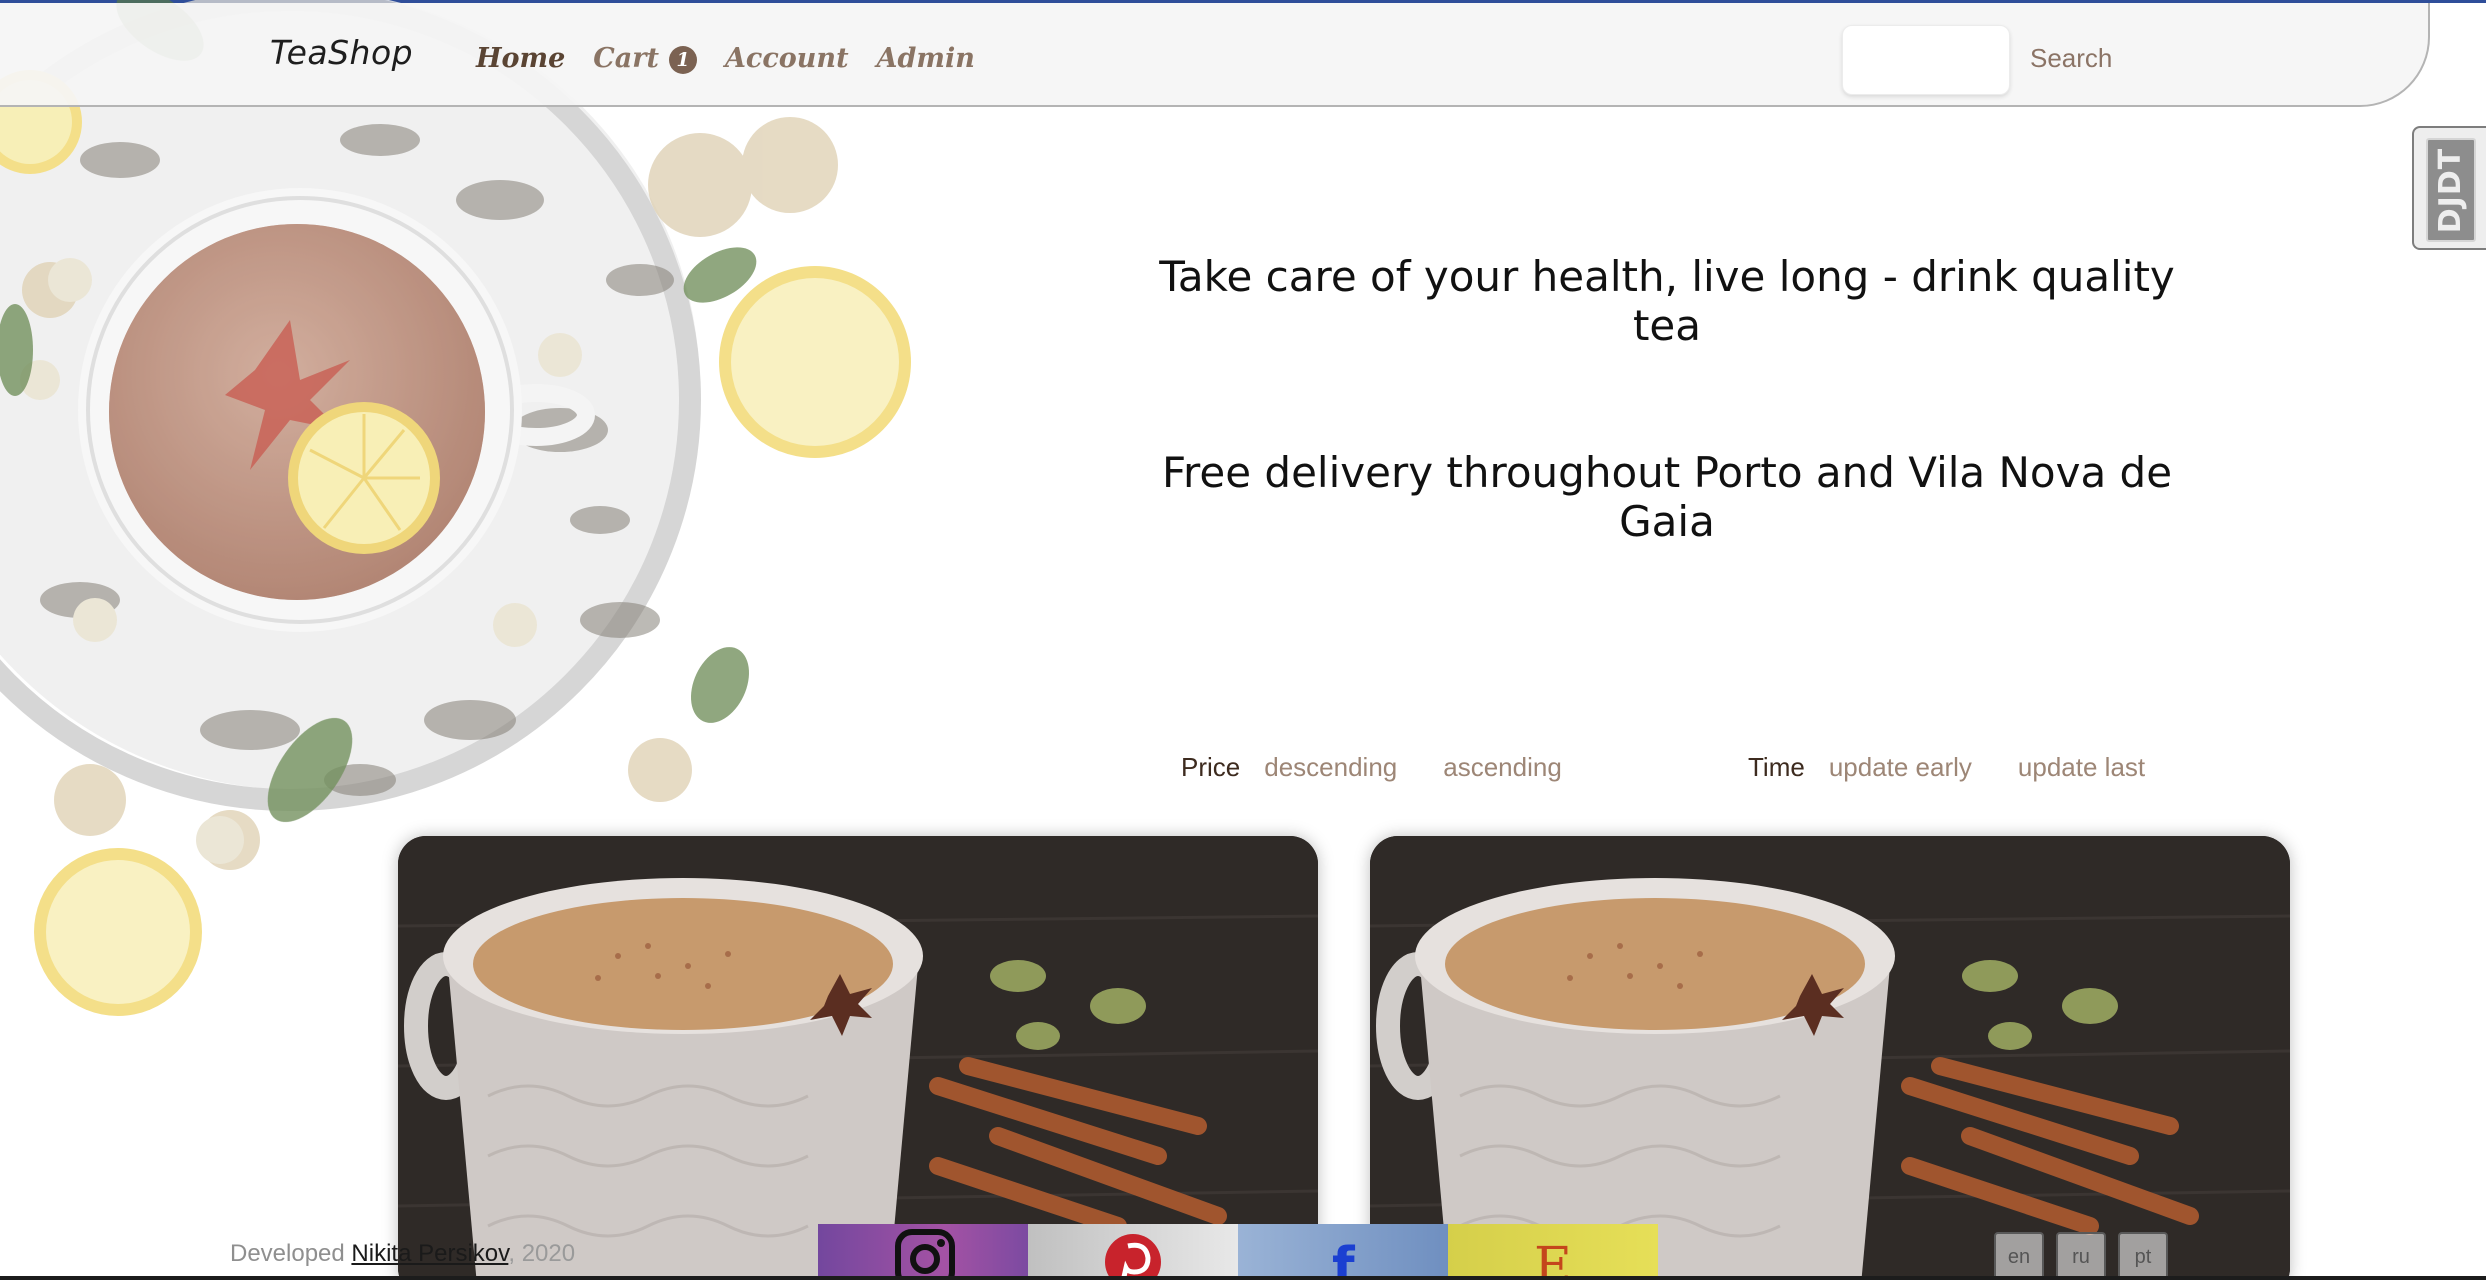 The image size is (2486, 1280). I want to click on debug-toolbar-badge: DJDT, so click(2451, 190).